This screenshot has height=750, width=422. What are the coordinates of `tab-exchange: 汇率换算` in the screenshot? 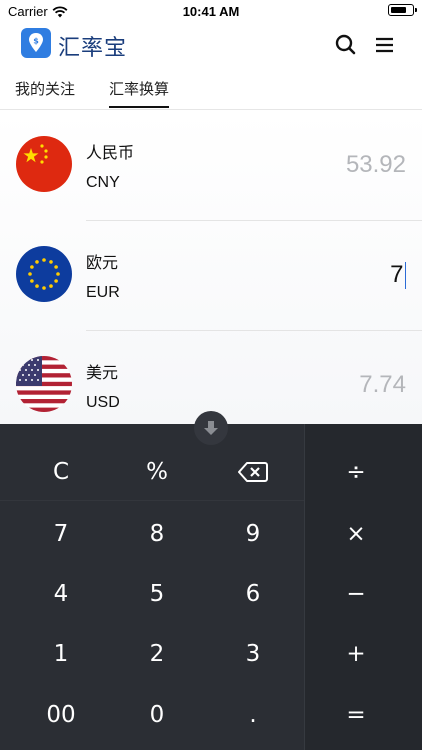 It's located at (139, 93).